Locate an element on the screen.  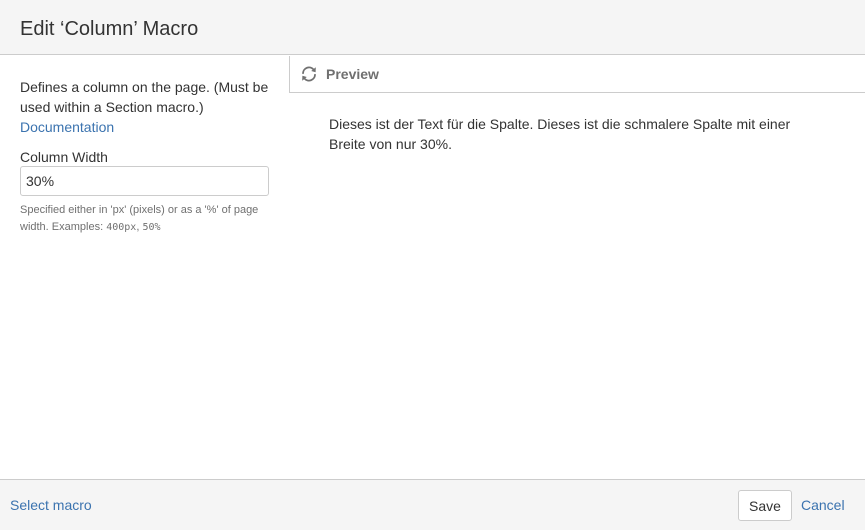
dialog-title: Edit ‘Column’ Macro is located at coordinates (109, 29).